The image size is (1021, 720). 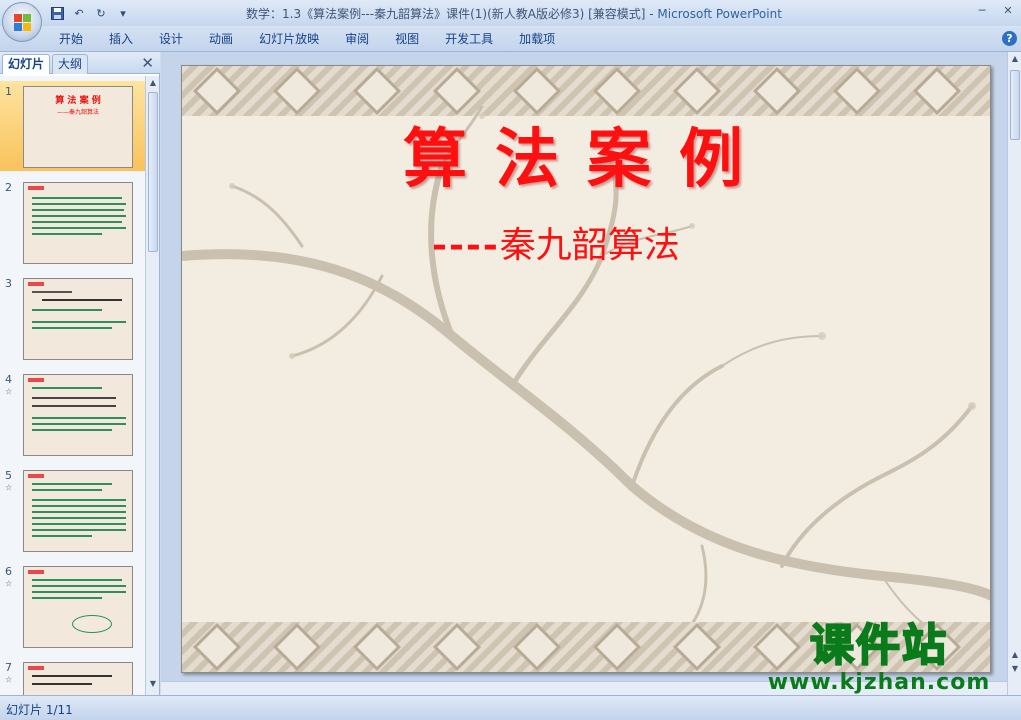 What do you see at coordinates (101, 13) in the screenshot?
I see `redo-icon: ↻` at bounding box center [101, 13].